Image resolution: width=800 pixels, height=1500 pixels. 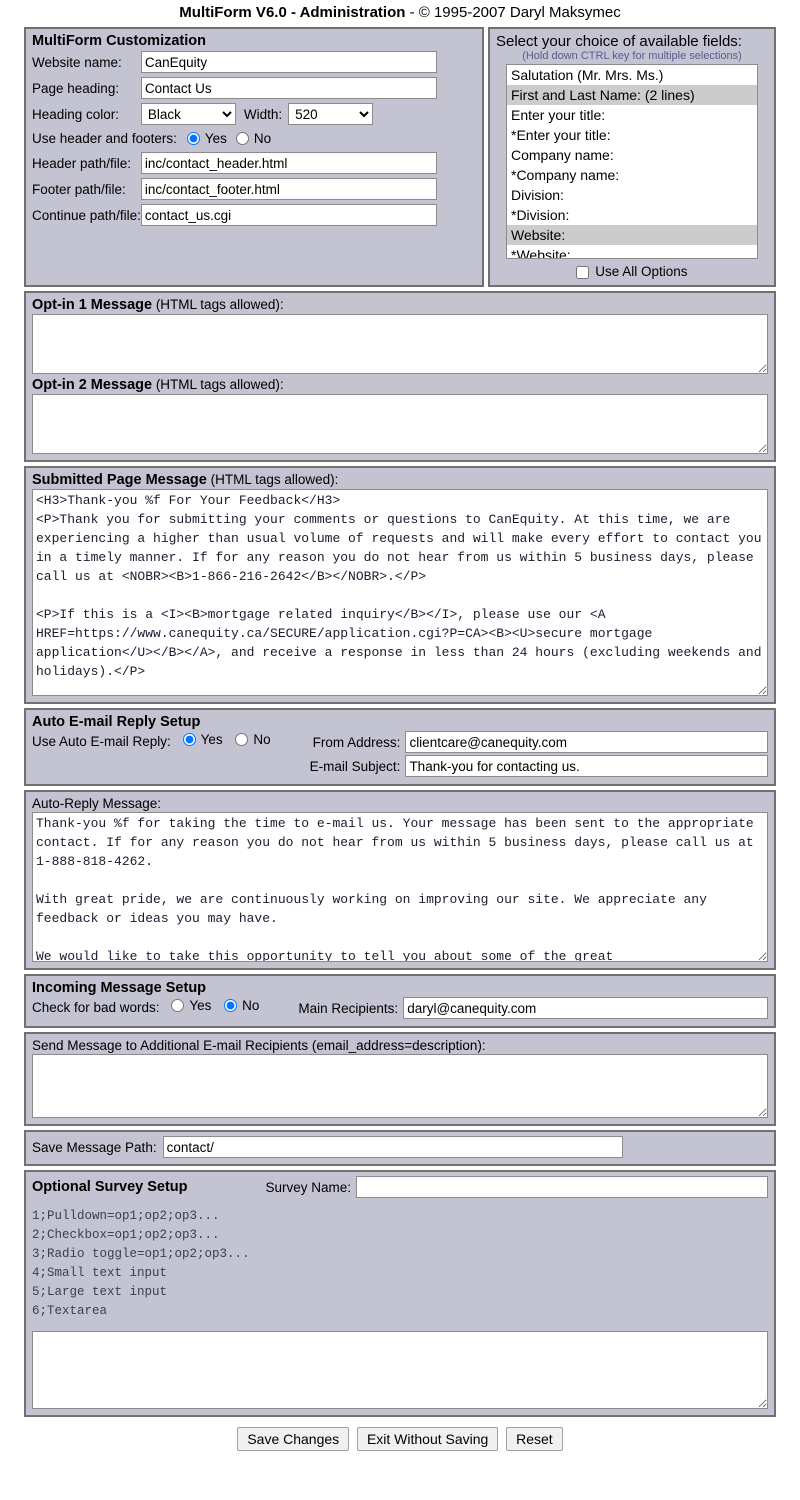 I want to click on use-all-options-row: Use All Options, so click(x=632, y=271).